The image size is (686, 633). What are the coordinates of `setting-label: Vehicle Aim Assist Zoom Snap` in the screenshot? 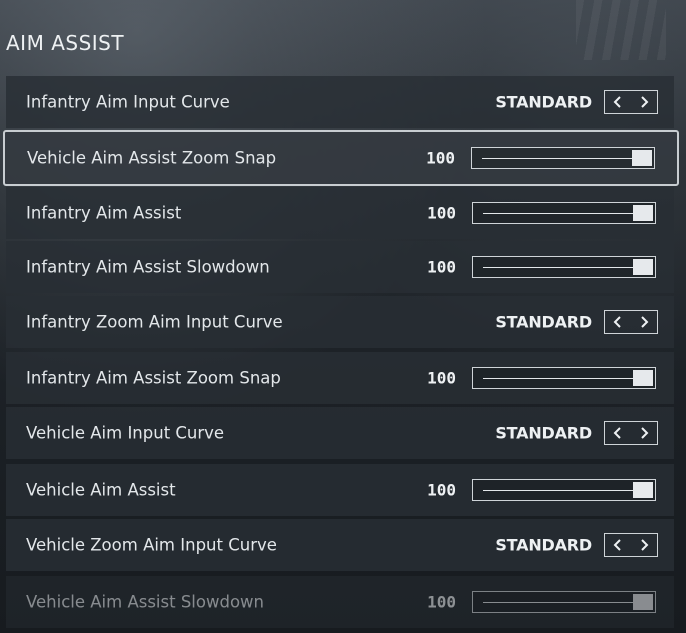 It's located at (152, 158).